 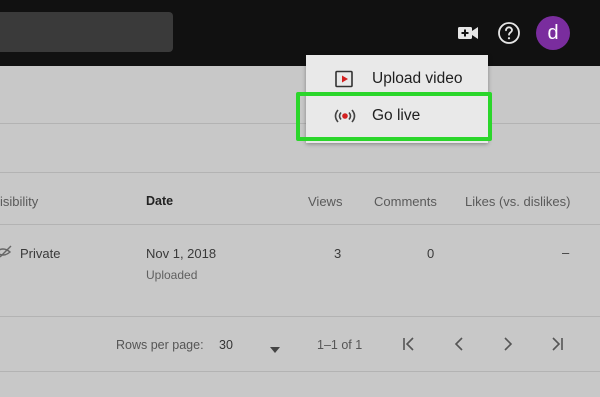 I want to click on upload-video-icon, so click(x=344, y=79).